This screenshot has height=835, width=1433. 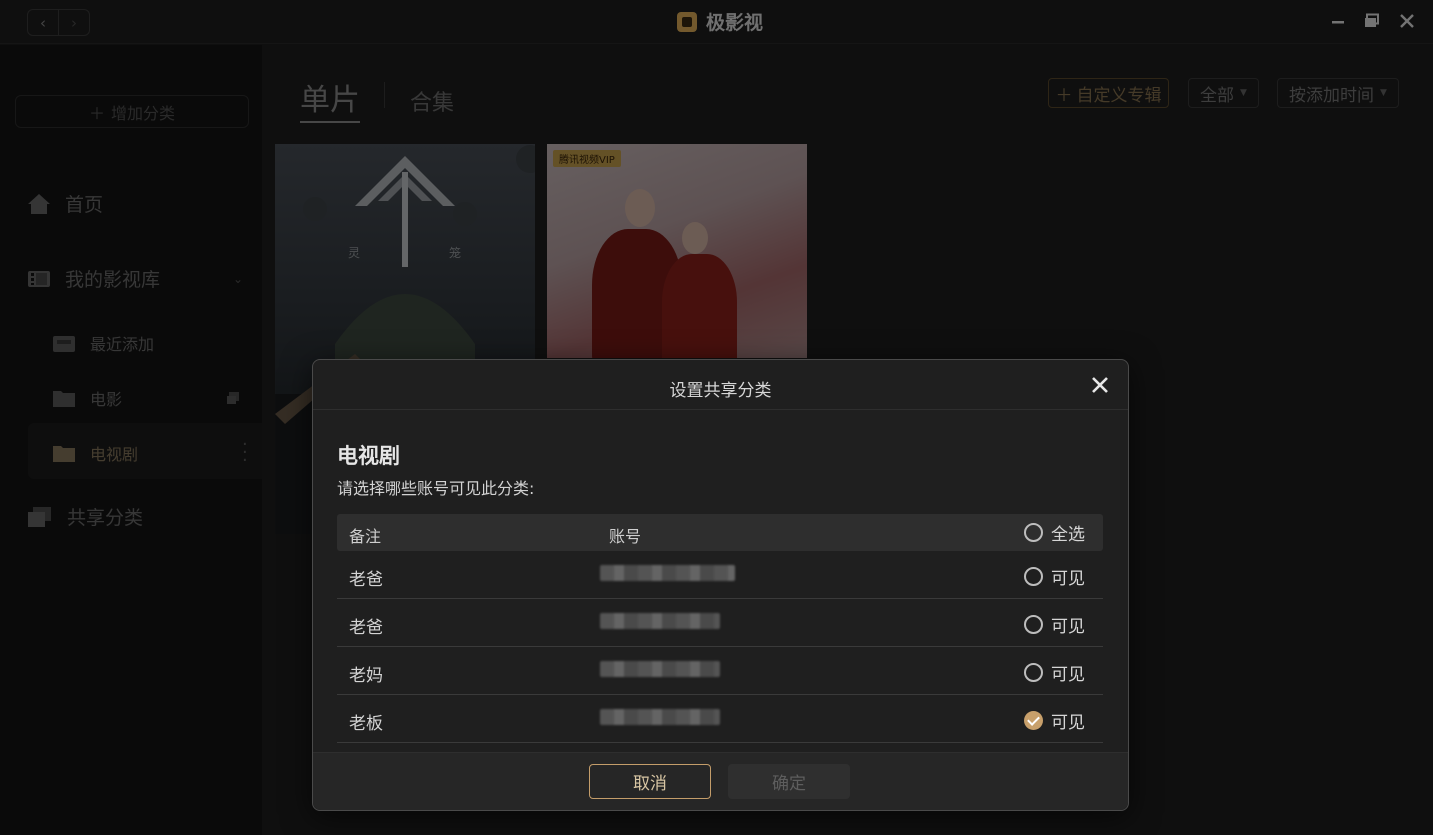 I want to click on row-note: 老板, so click(x=366, y=724).